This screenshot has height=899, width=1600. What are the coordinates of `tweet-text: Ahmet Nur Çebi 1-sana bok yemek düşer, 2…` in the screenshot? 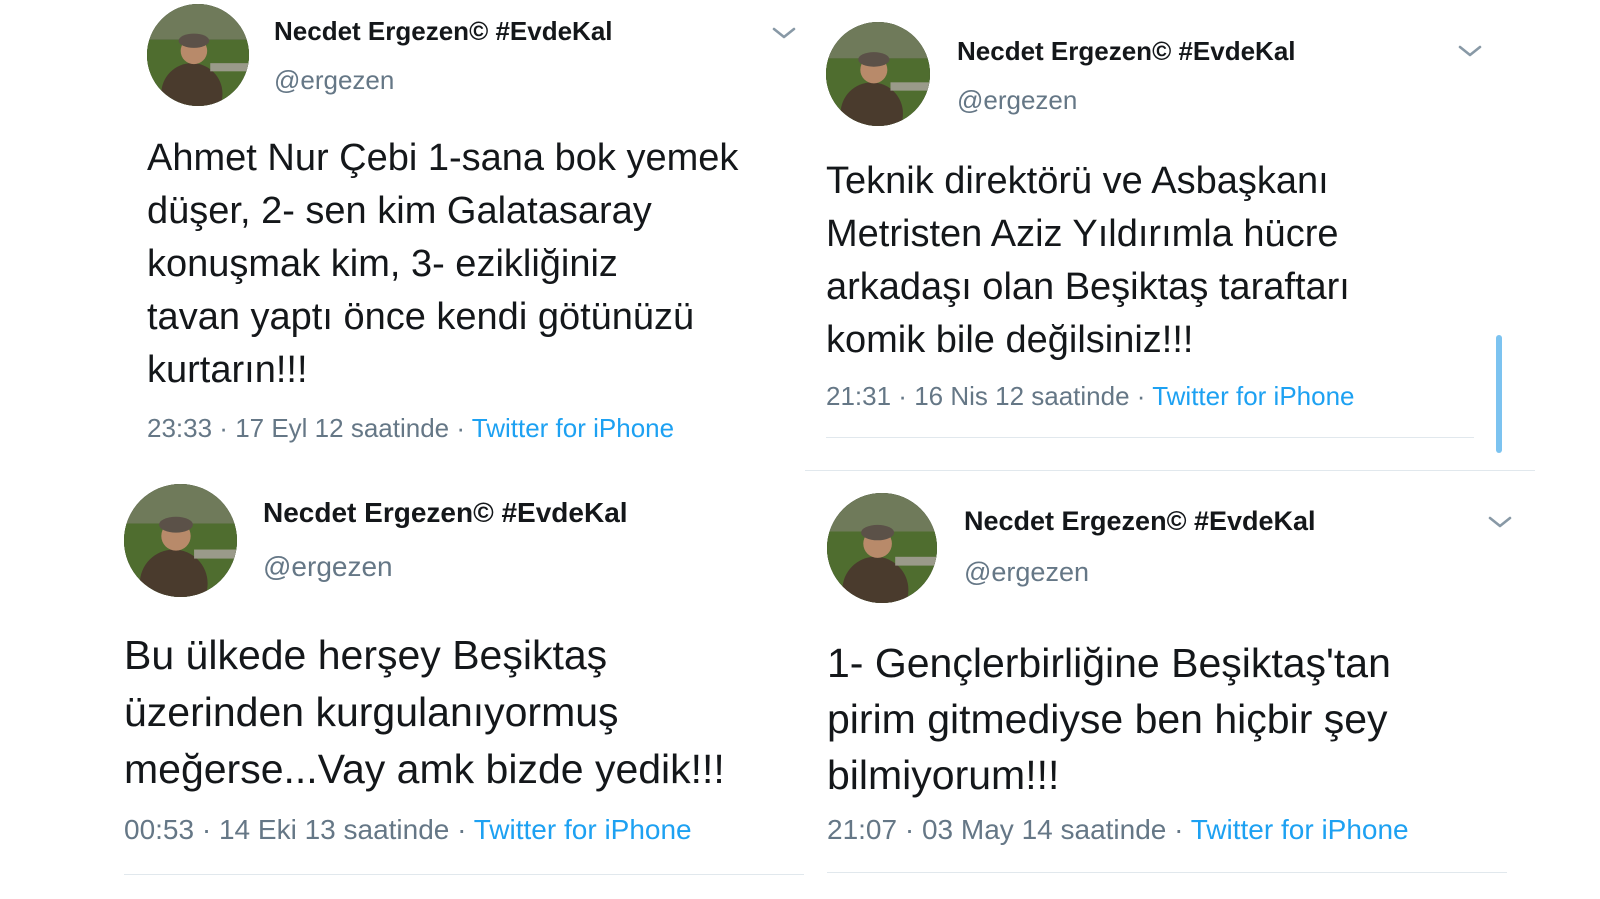 It's located at (442, 264).